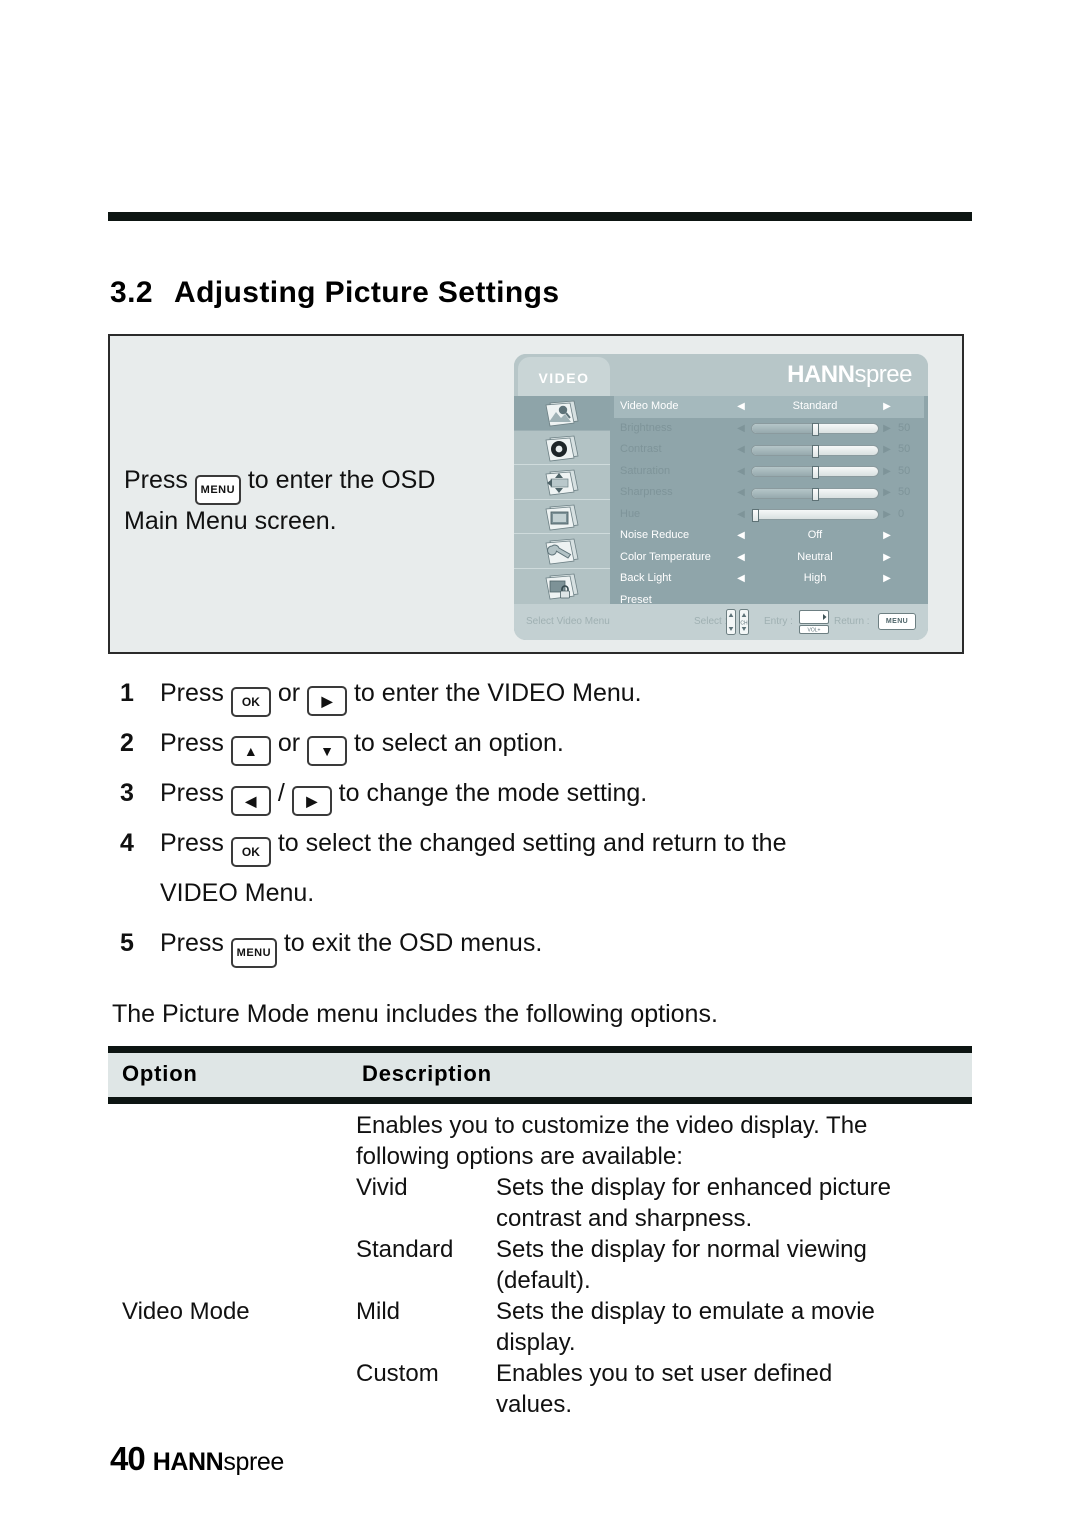 The width and height of the screenshot is (1080, 1529). What do you see at coordinates (661, 1280) in the screenshot?
I see `sub-option-standard-cont: (default).` at bounding box center [661, 1280].